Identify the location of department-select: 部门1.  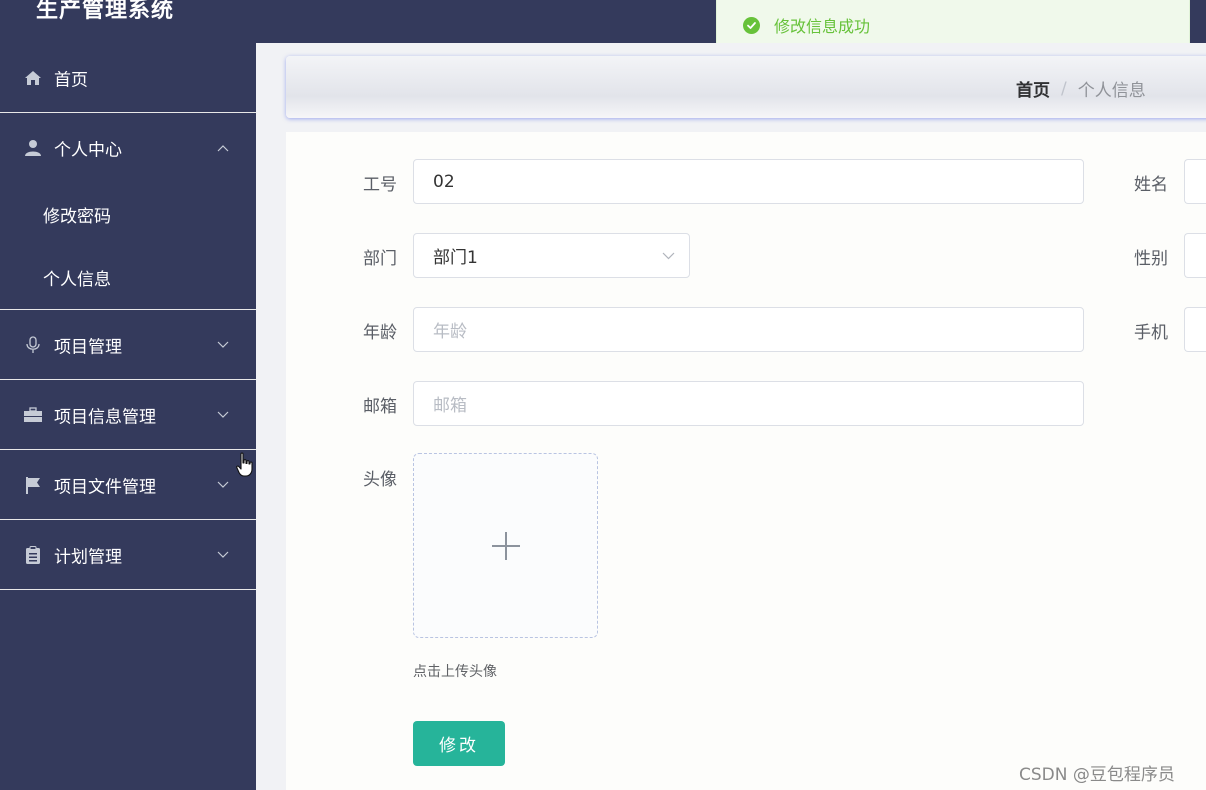
(551, 255).